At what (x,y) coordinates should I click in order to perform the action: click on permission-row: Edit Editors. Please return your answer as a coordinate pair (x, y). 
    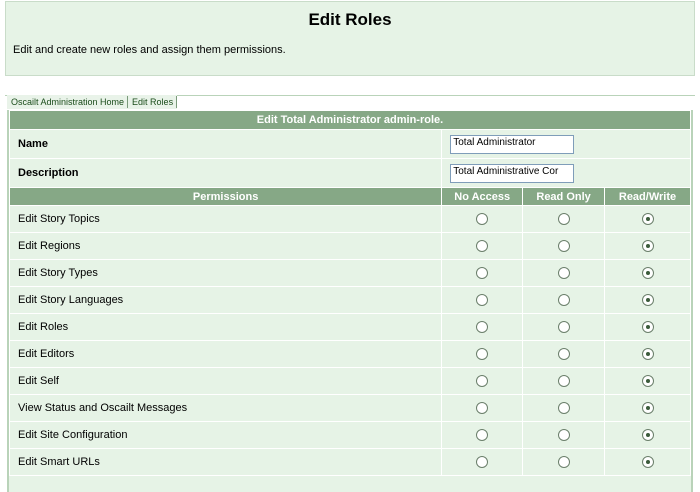
    Looking at the image, I should click on (350, 354).